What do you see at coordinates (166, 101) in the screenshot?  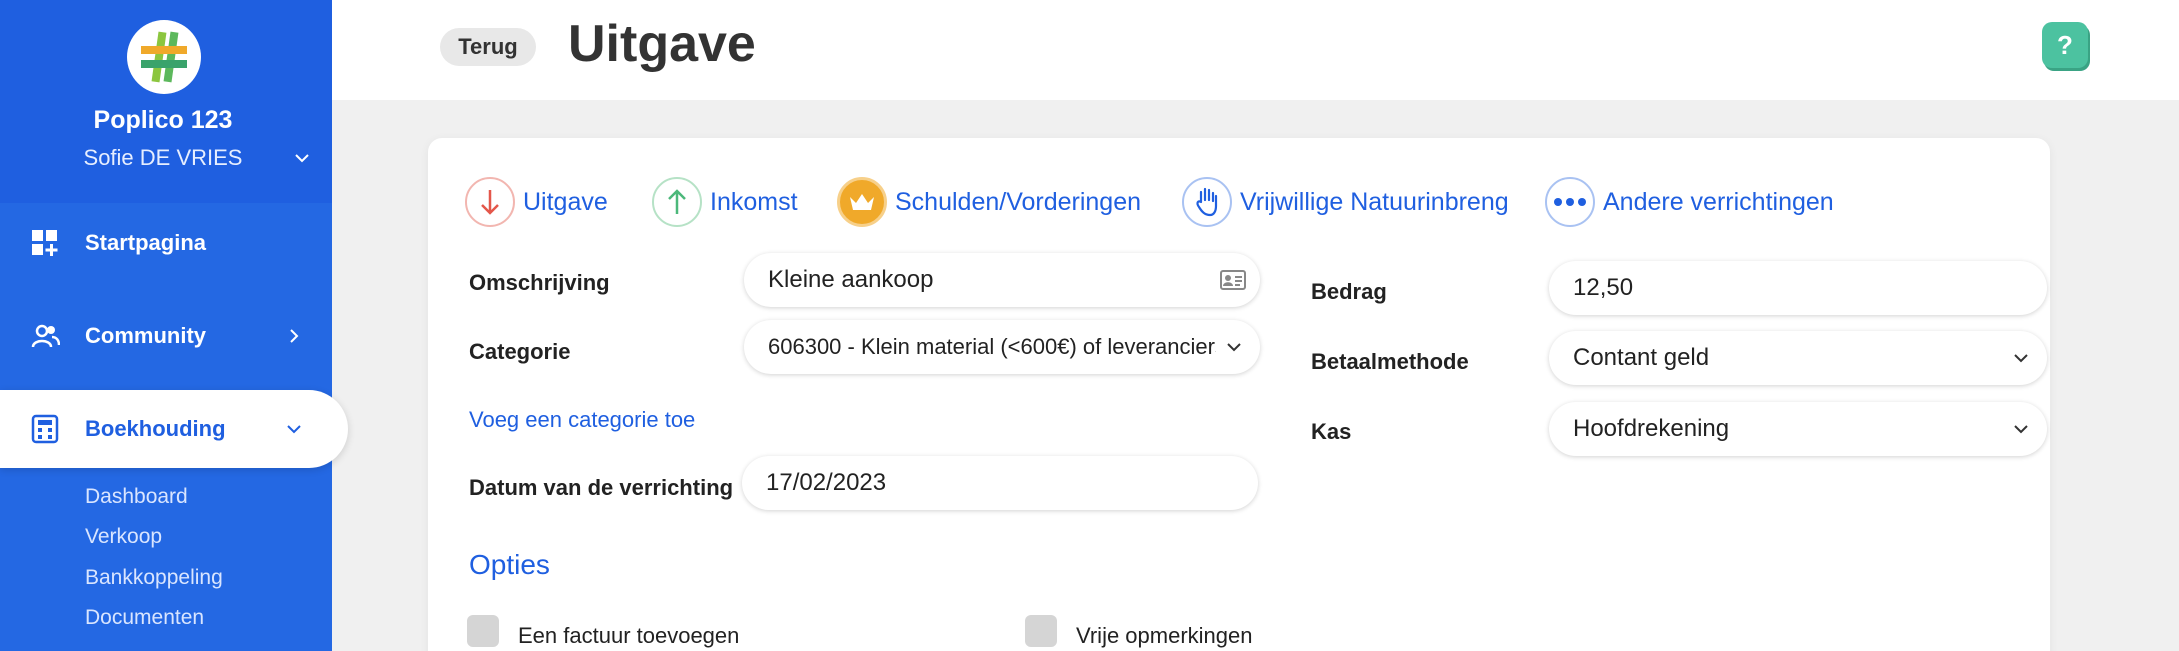 I see `sidebar-header: Poplico 123 Sofie DE VRIES` at bounding box center [166, 101].